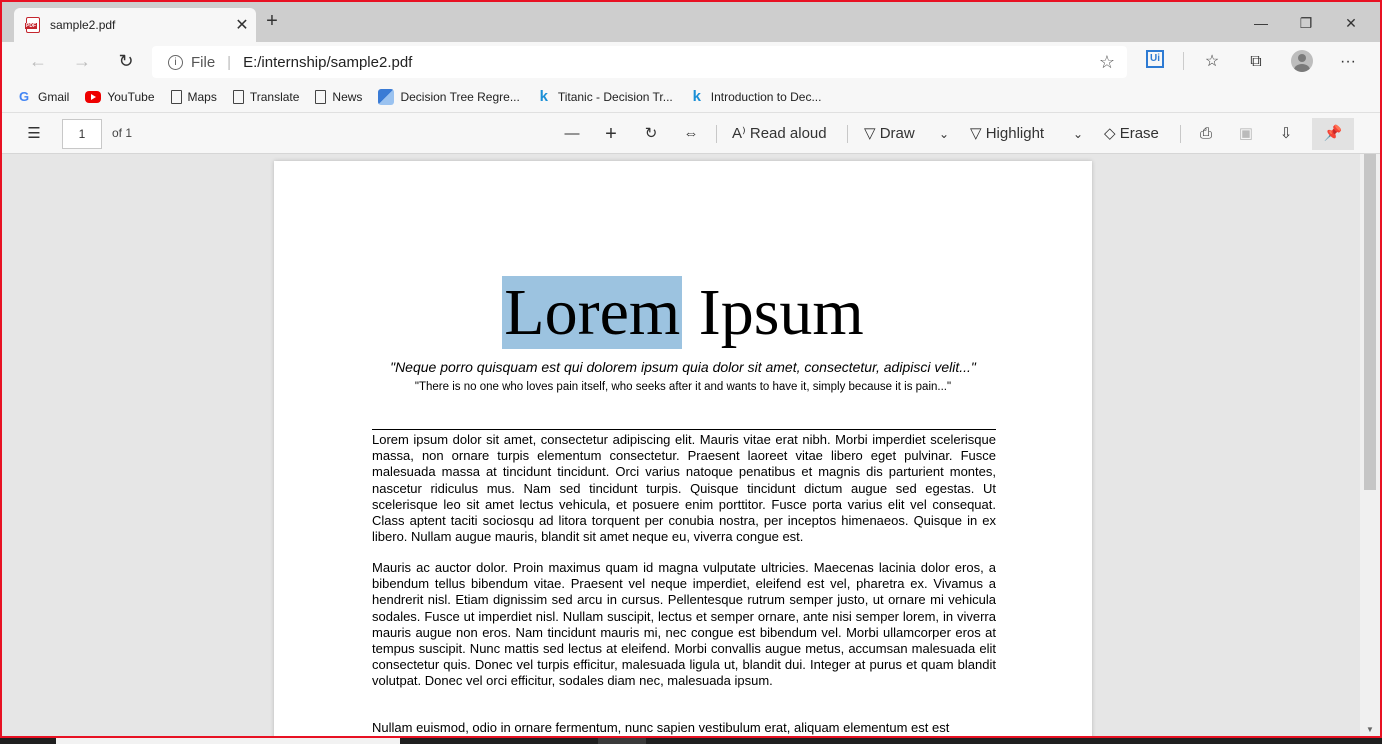  What do you see at coordinates (1286, 134) in the screenshot?
I see `save-as-icon: ⇩` at bounding box center [1286, 134].